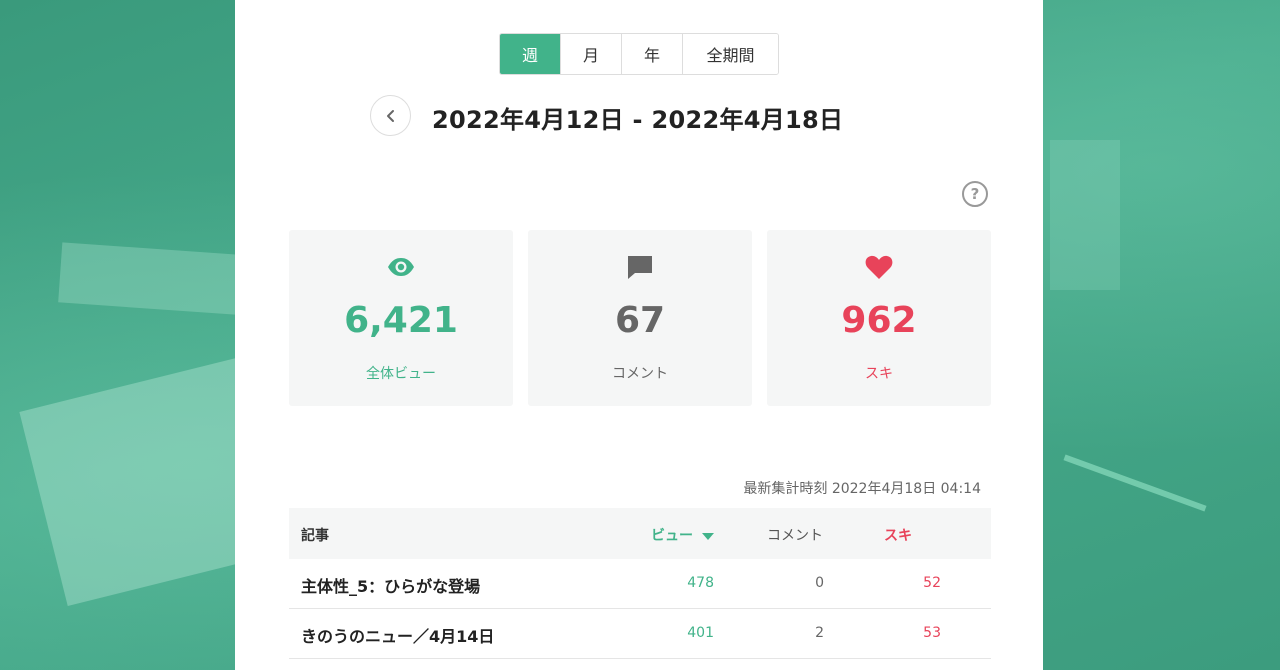 This screenshot has width=1280, height=670. What do you see at coordinates (862, 489) in the screenshot?
I see `last-updated-timestamp: 最新集計時刻 2022年4月18日 04:14` at bounding box center [862, 489].